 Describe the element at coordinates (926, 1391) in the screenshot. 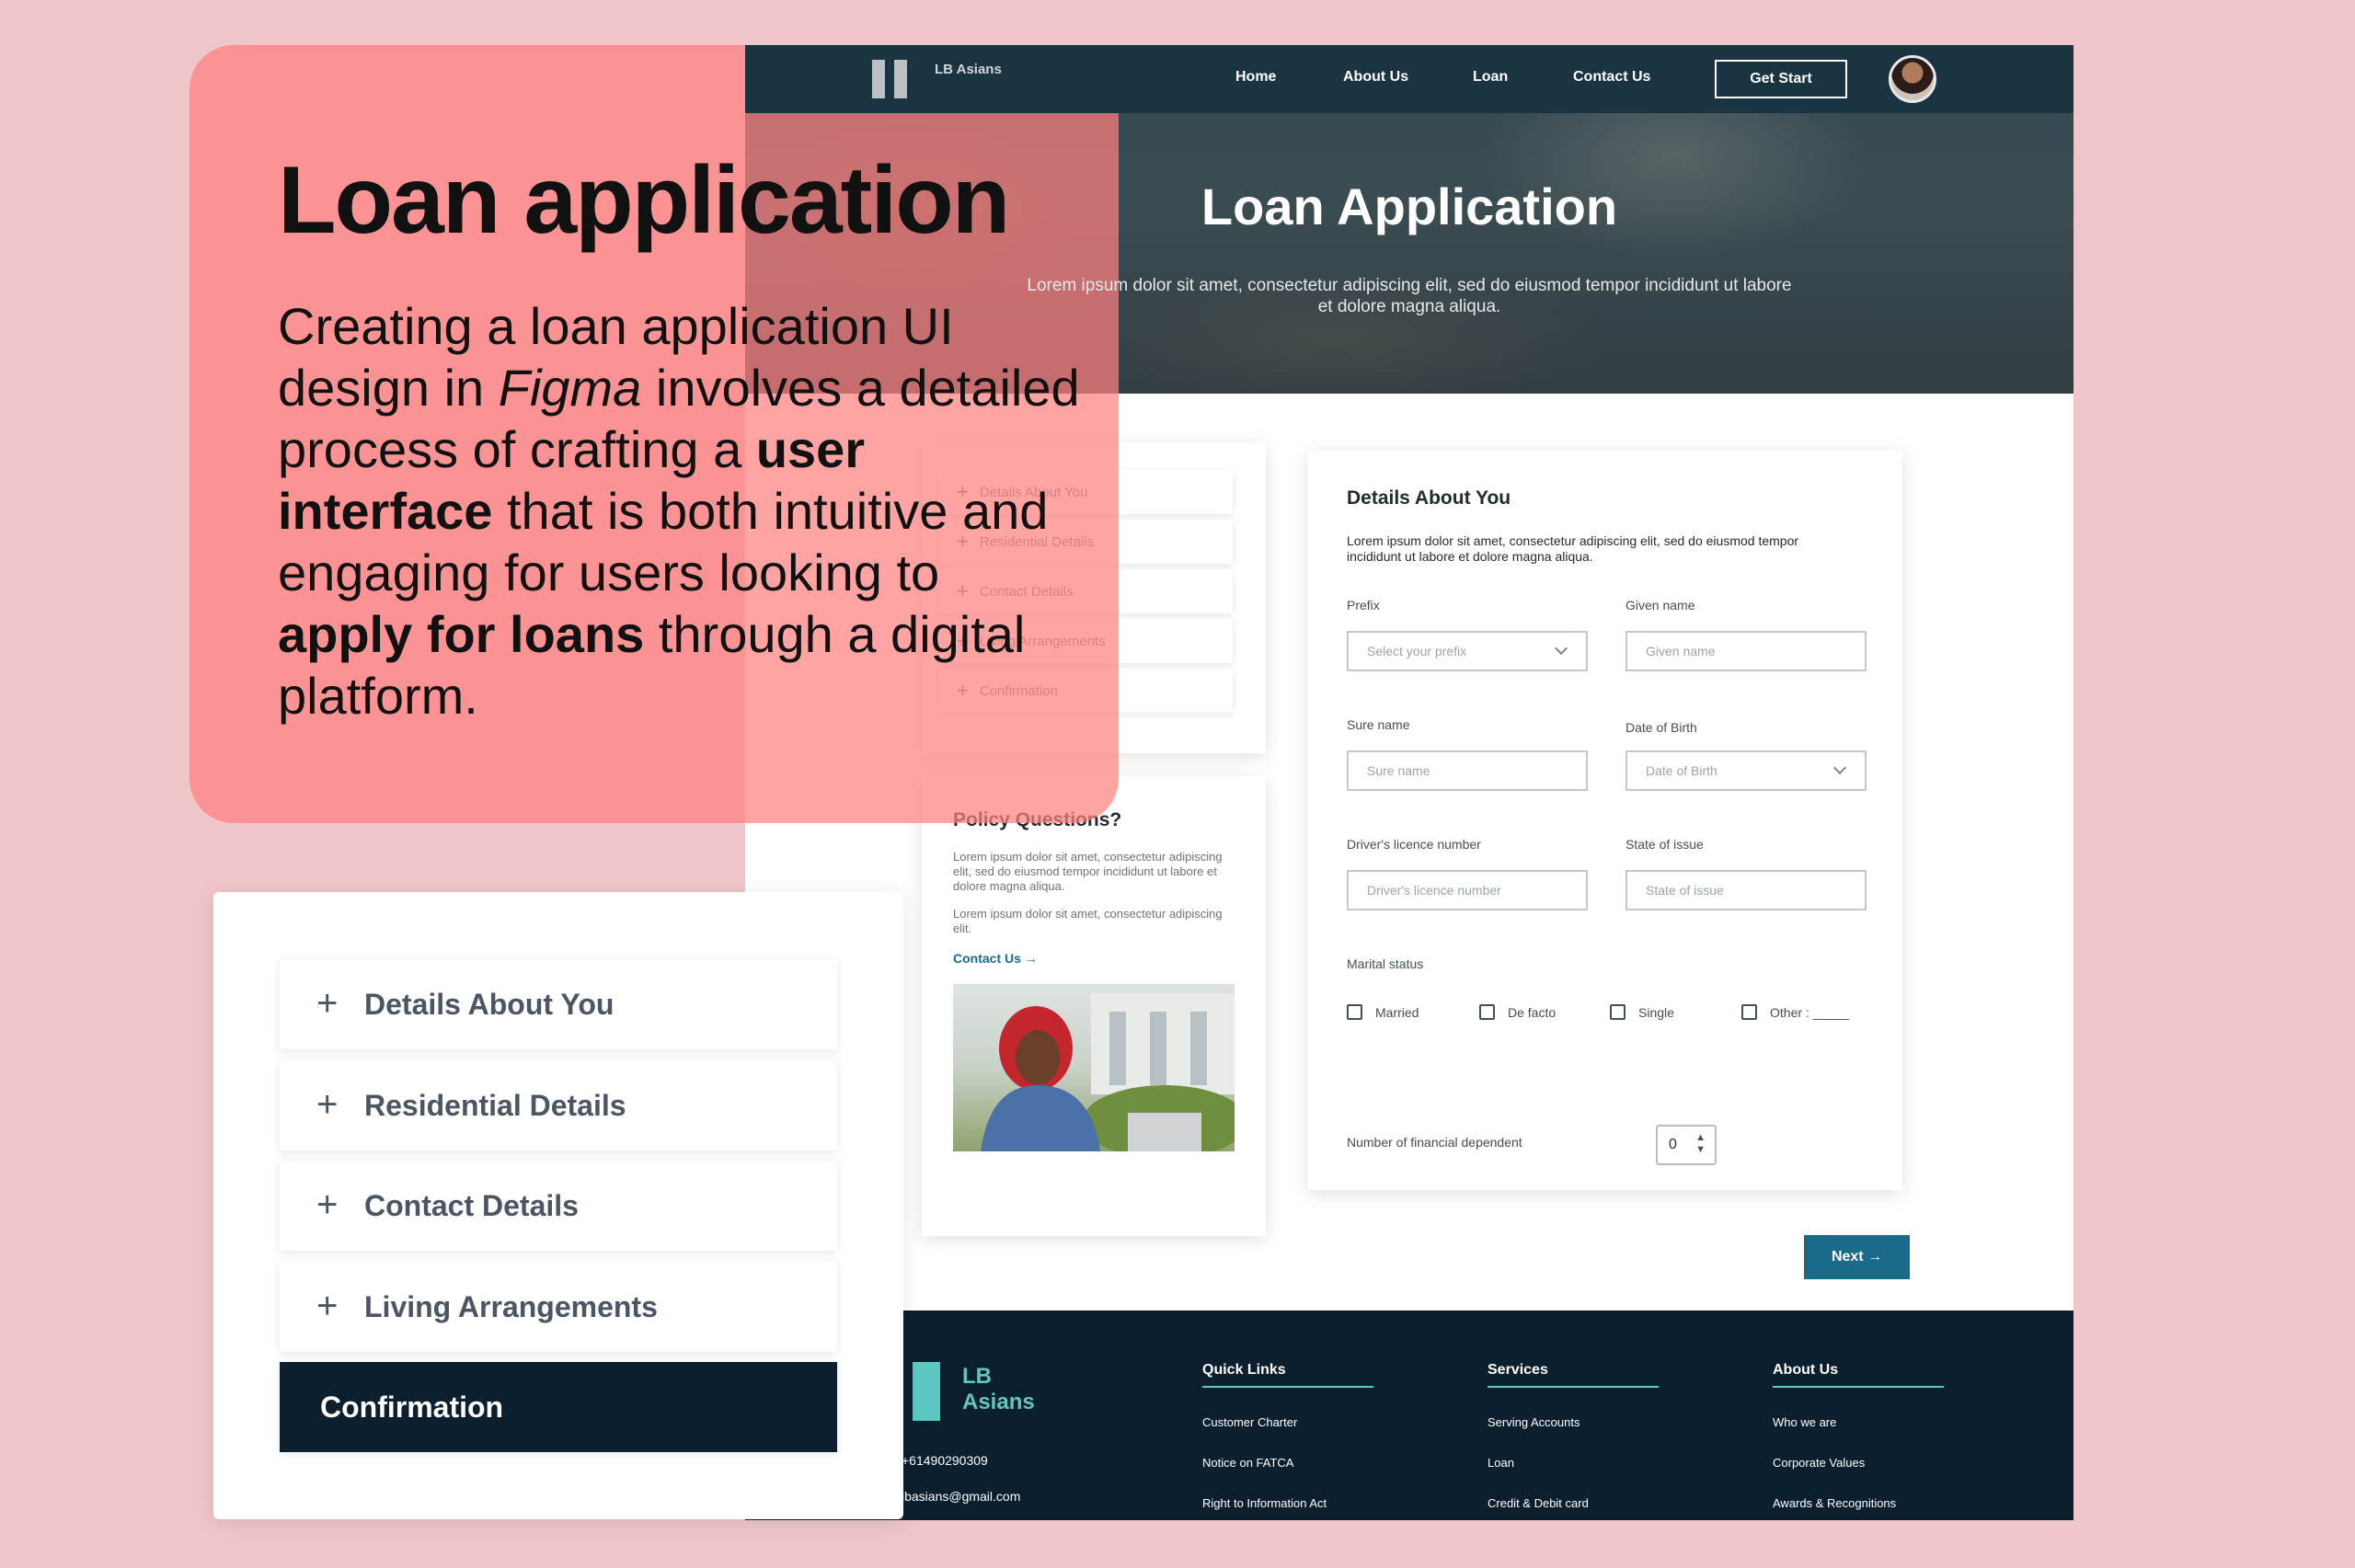

I see `footer-logo-icon` at that location.